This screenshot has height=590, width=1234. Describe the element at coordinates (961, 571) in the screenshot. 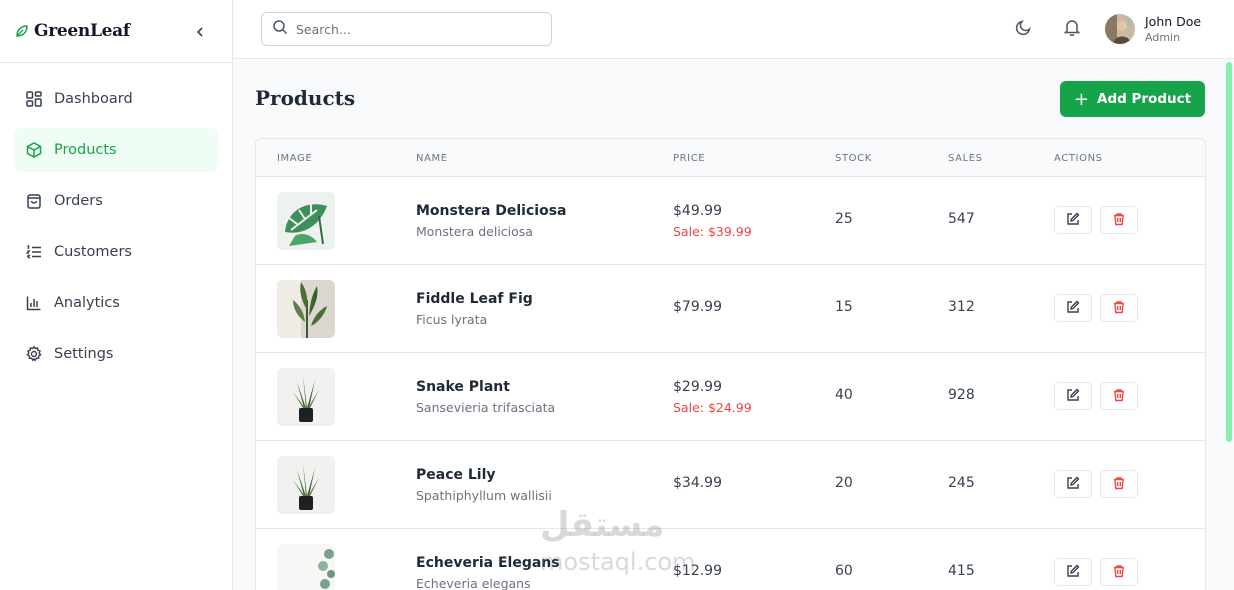

I see `product-sales: 415` at that location.